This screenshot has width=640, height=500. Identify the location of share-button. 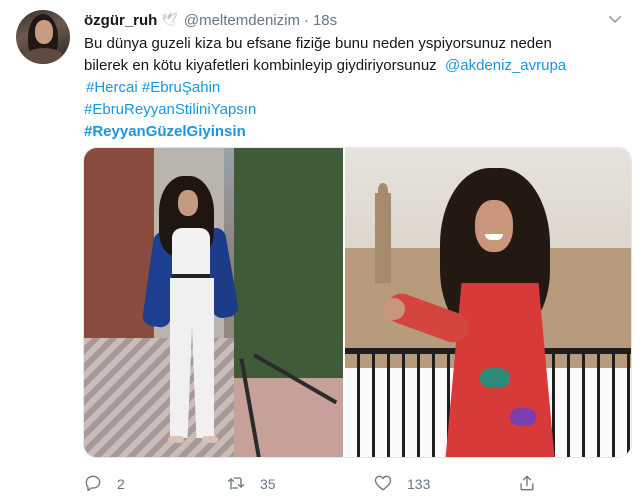
(527, 484).